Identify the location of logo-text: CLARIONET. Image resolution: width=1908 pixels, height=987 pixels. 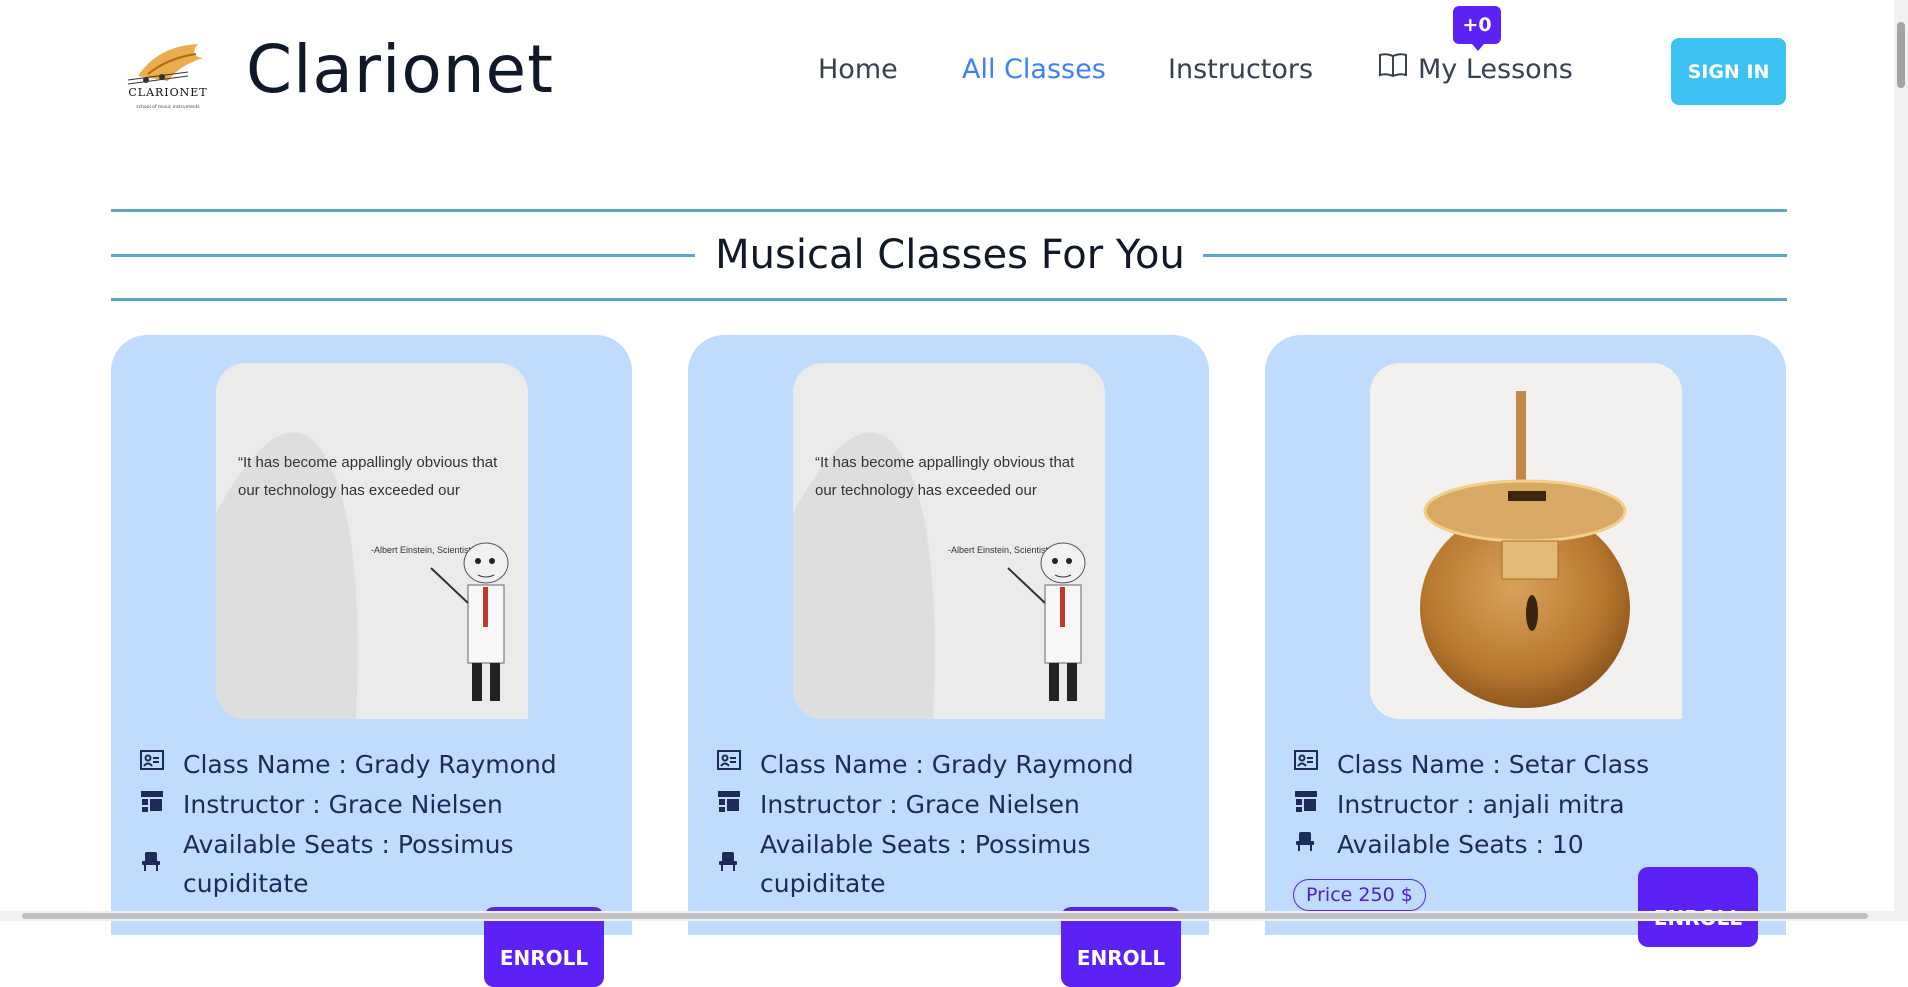
(167, 92).